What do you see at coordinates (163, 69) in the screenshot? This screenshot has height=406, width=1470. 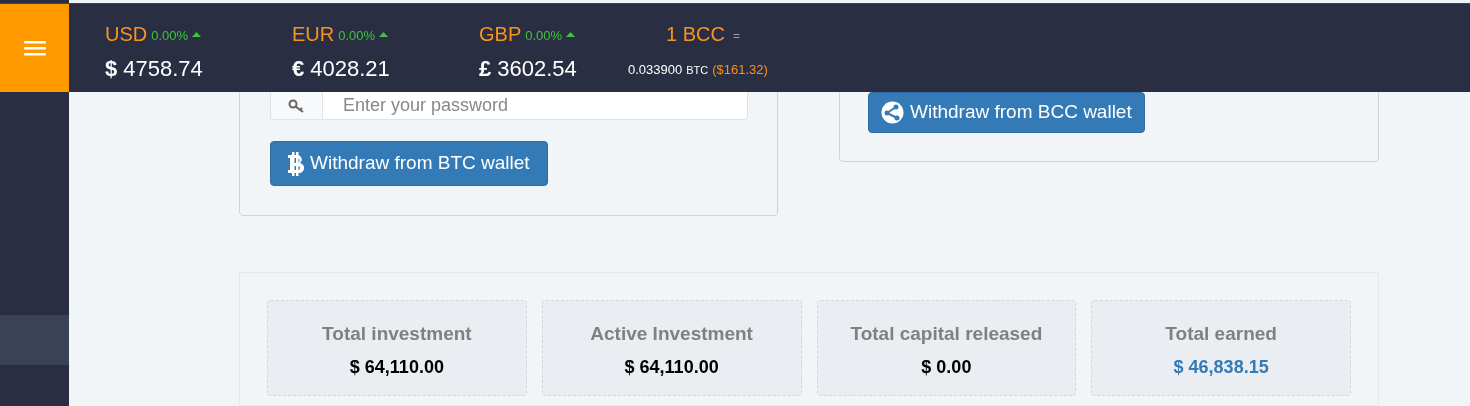 I see `rate-value: 4758.74` at bounding box center [163, 69].